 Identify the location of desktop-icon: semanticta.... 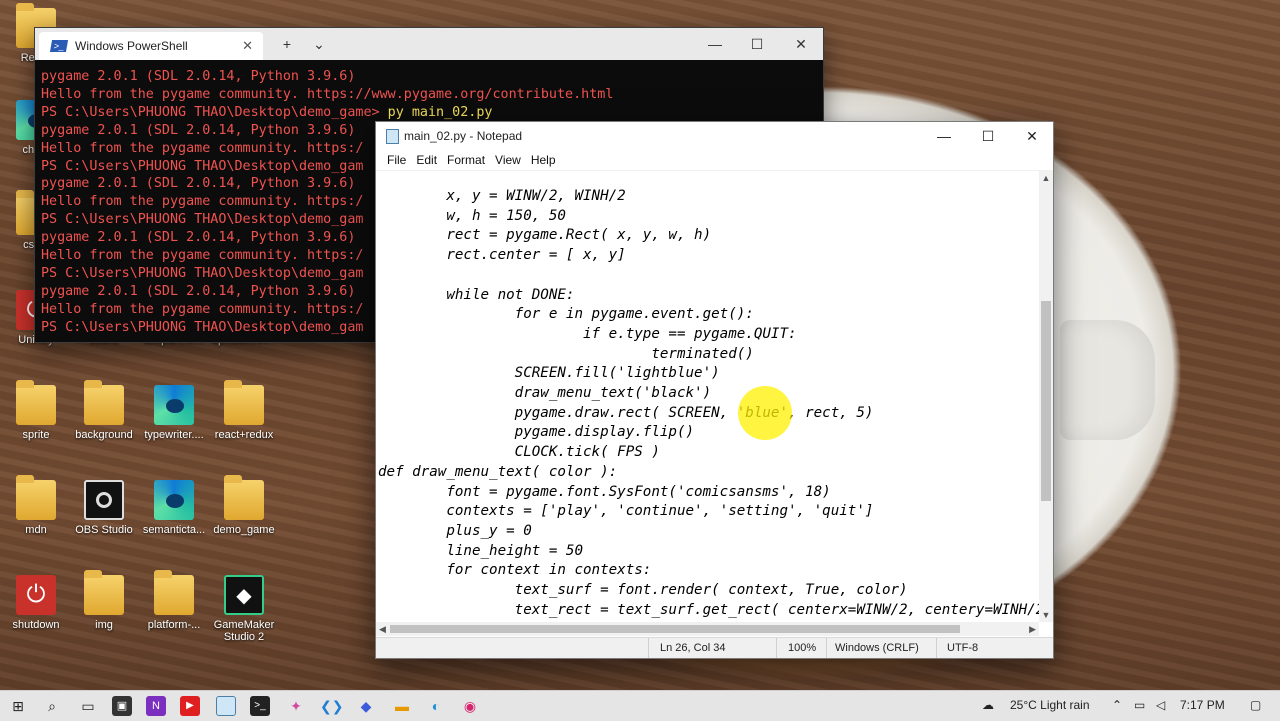
(174, 508).